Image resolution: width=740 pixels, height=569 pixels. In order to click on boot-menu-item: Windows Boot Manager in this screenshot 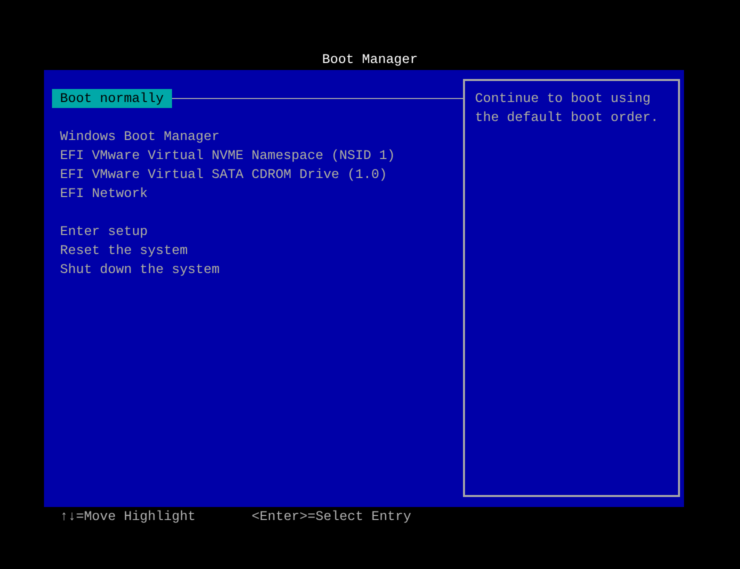, I will do `click(140, 136)`.